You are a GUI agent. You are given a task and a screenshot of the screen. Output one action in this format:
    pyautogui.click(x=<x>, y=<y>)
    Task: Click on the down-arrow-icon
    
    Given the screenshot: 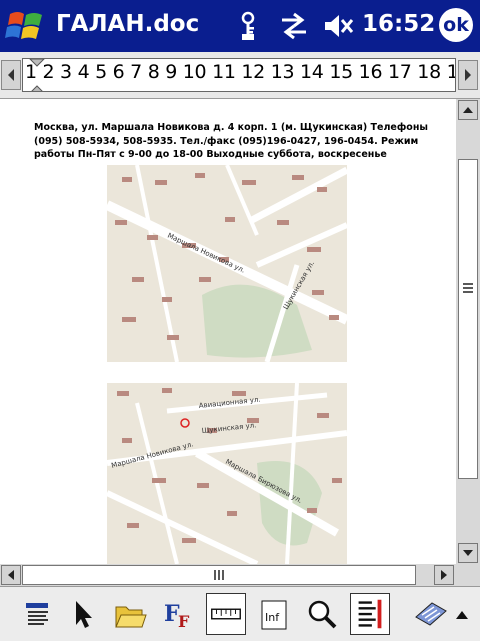 What is the action you would take?
    pyautogui.click(x=468, y=553)
    